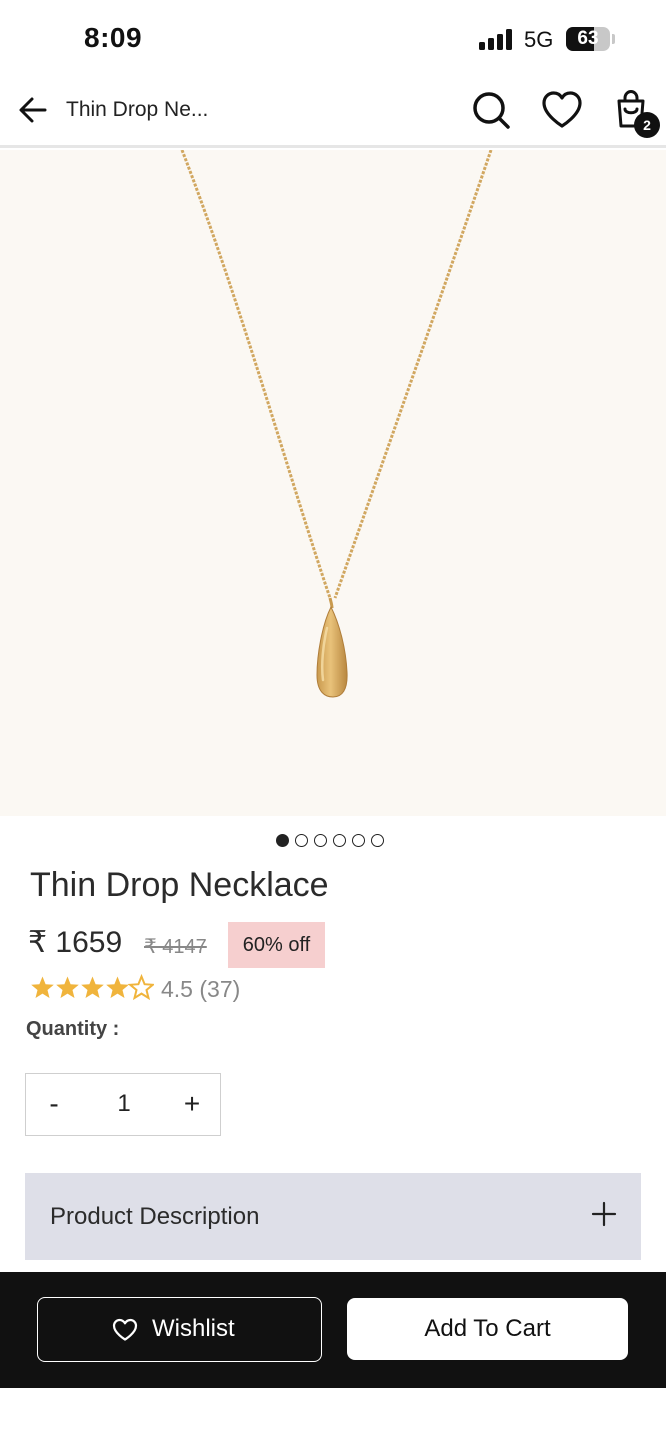 Image resolution: width=666 pixels, height=1440 pixels. Describe the element at coordinates (276, 945) in the screenshot. I see `discount-badge: 60% off` at that location.